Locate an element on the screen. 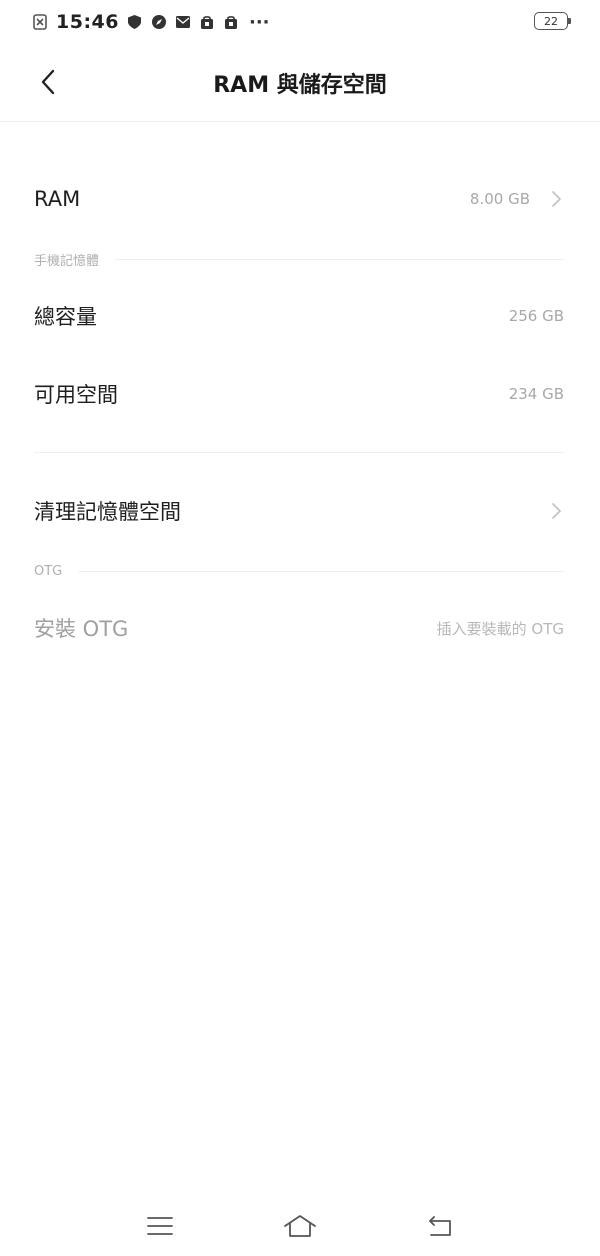 This screenshot has height=1256, width=600. otg-section-header: OTG is located at coordinates (300, 571).